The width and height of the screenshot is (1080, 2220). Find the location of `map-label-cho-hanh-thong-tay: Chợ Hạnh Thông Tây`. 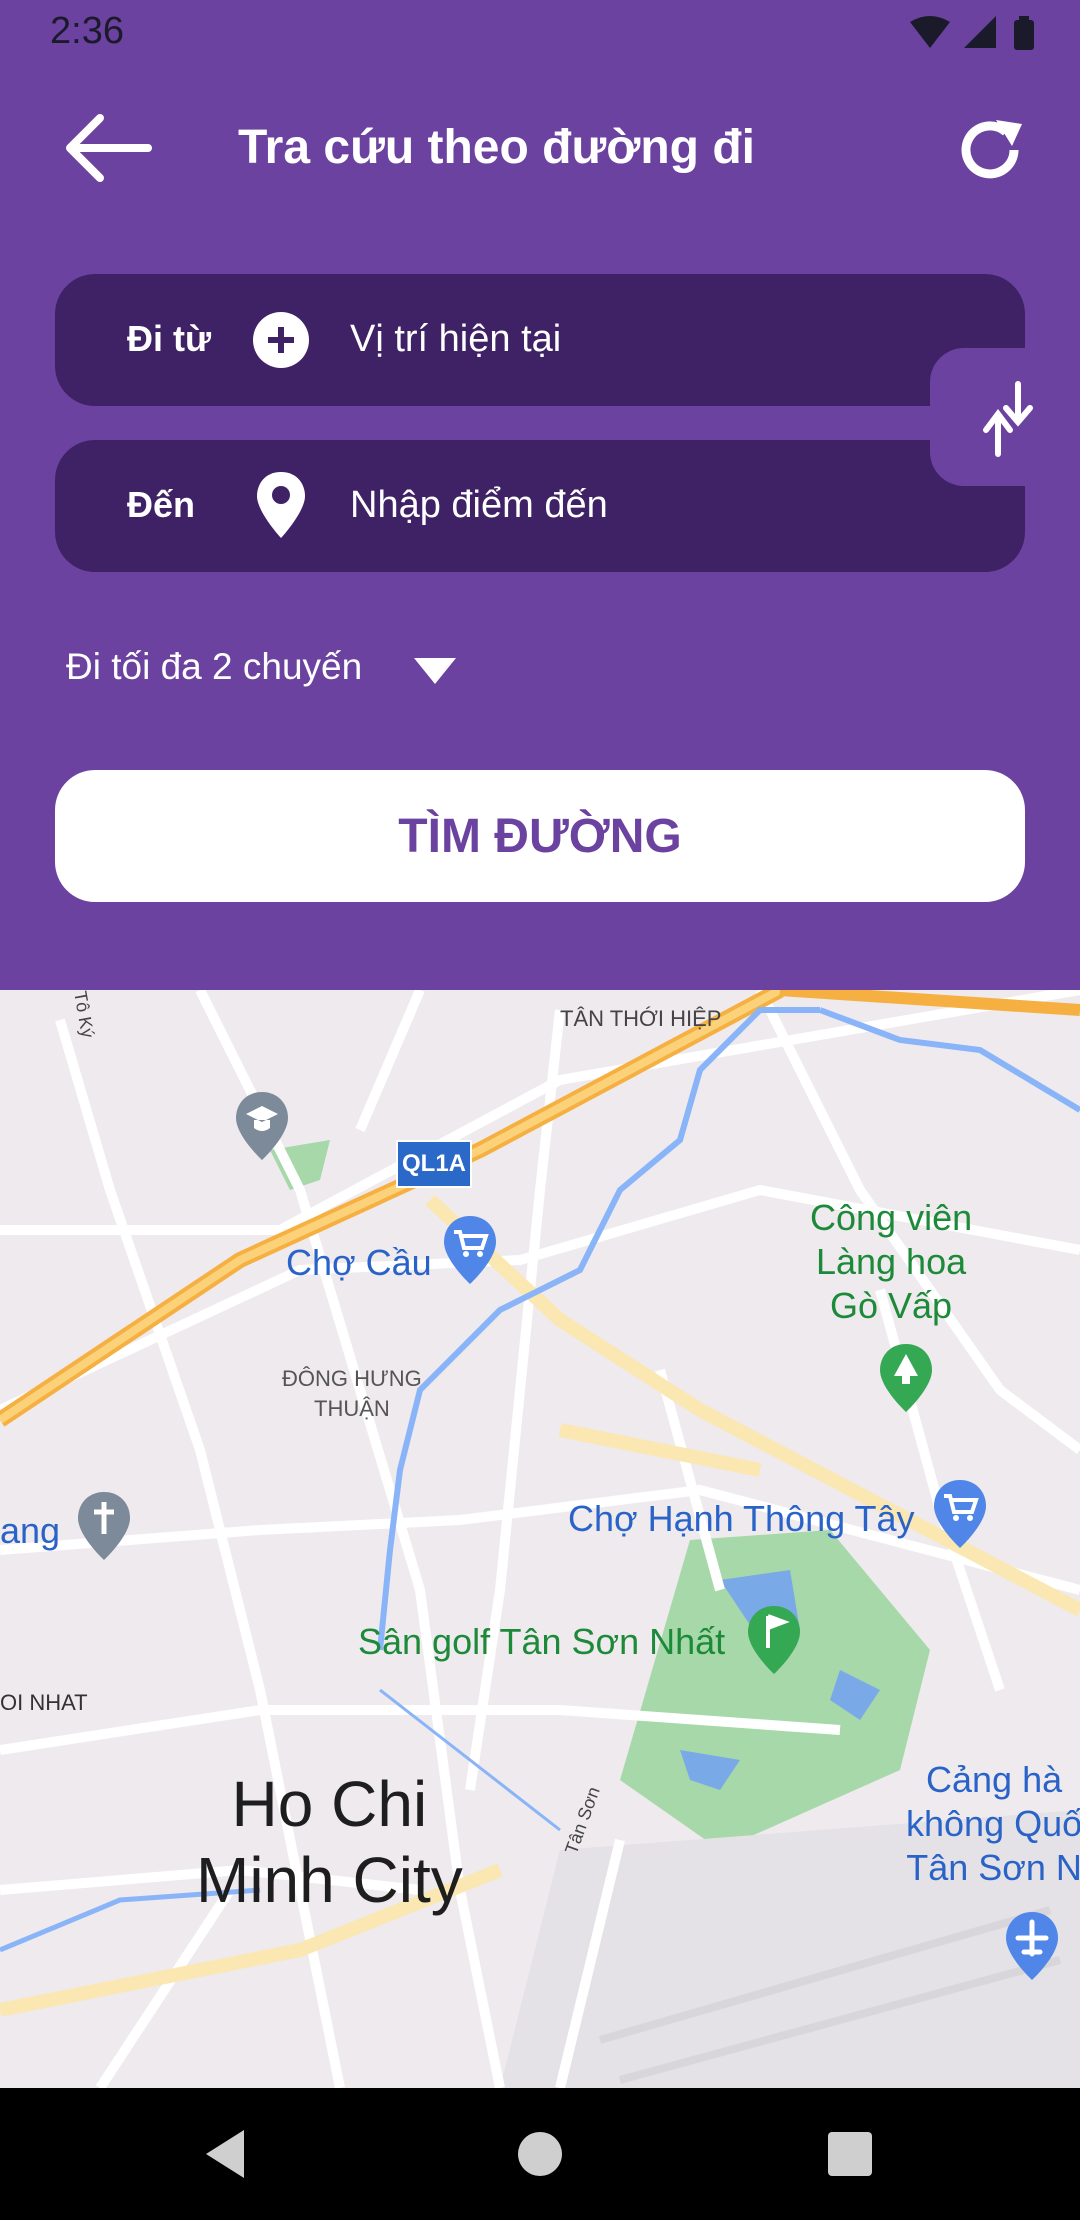

map-label-cho-hanh-thong-tay: Chợ Hạnh Thông Tây is located at coordinates (741, 1519).